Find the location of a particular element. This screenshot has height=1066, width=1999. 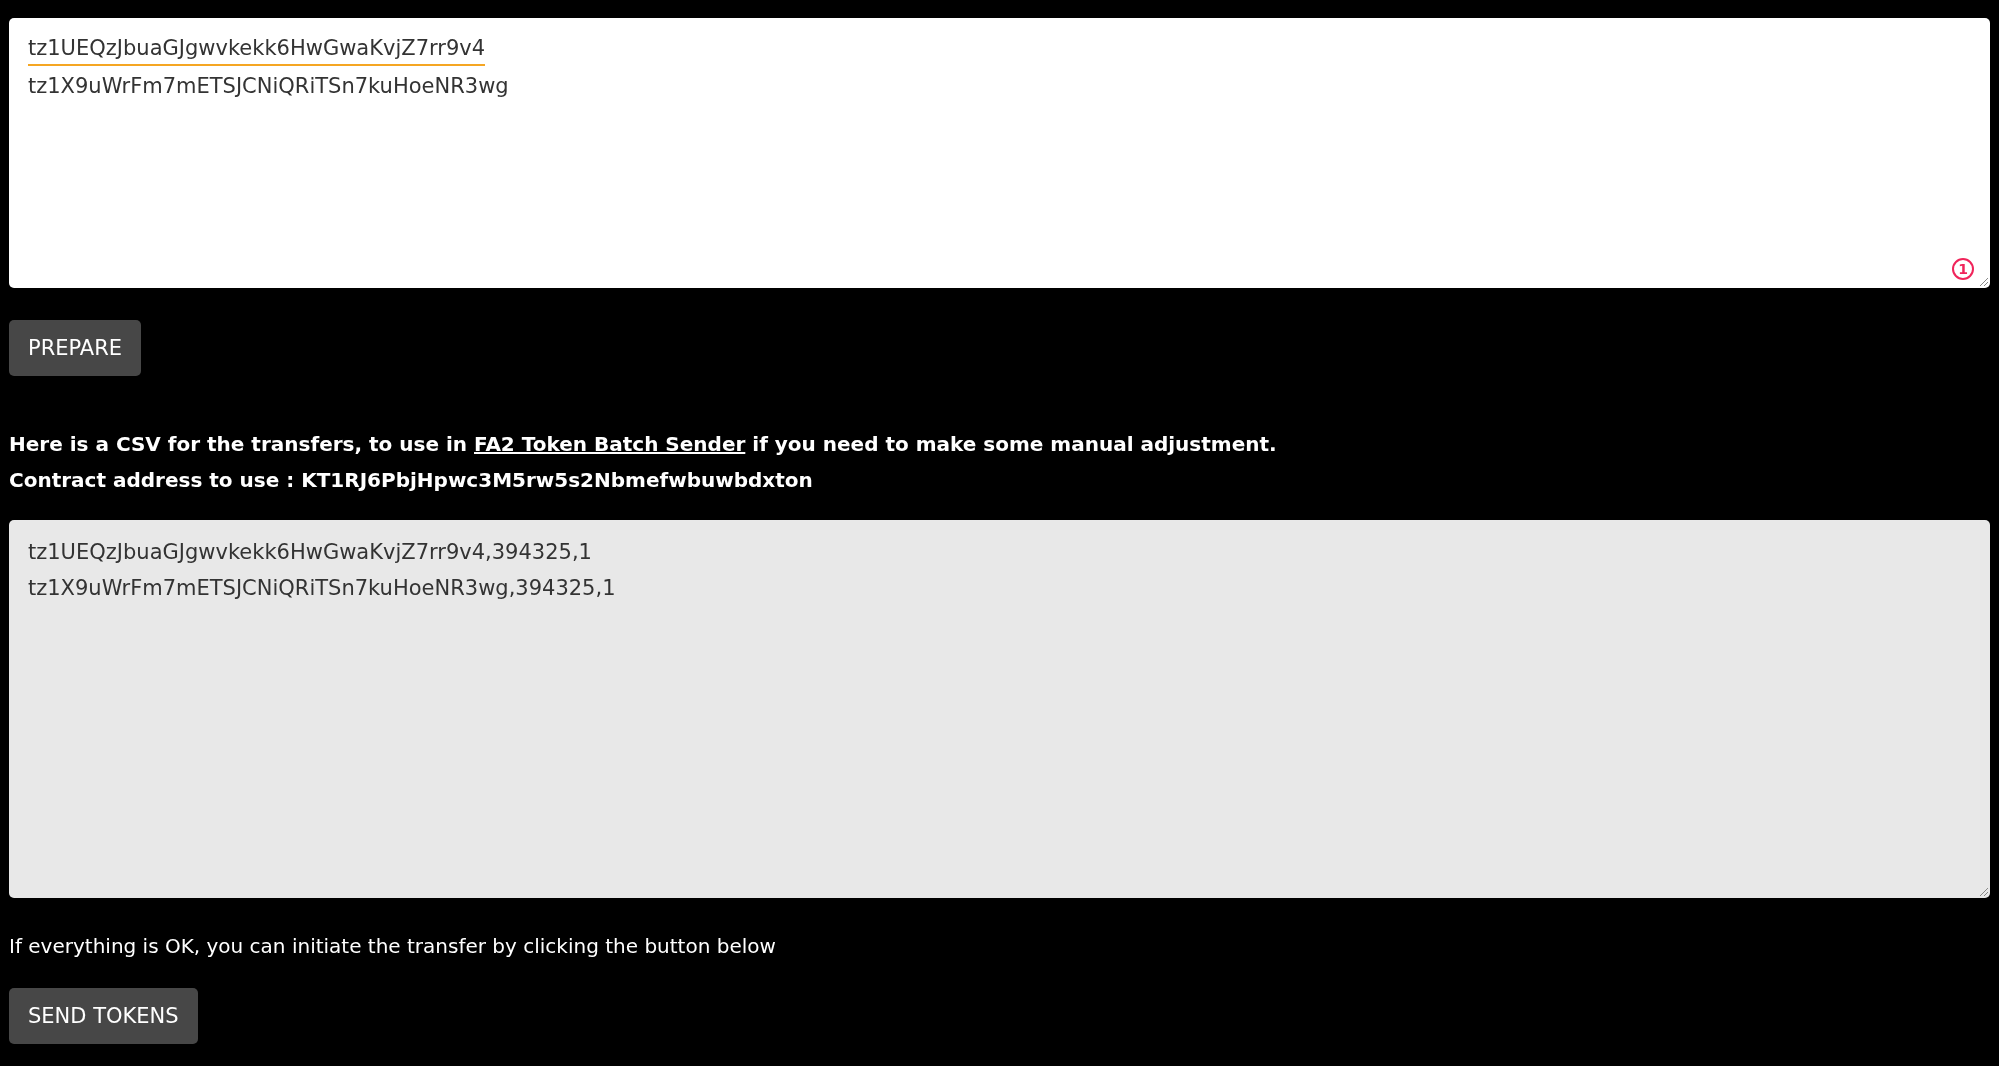

address-line: tz1X9uWrFm7mETSJCNiQRiTSn7kuHoeNR3wg is located at coordinates (268, 86).